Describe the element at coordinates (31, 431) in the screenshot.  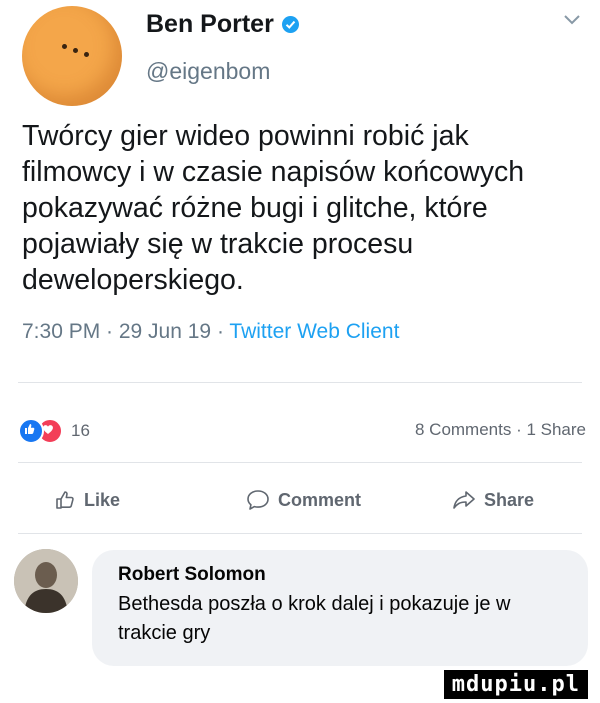
I see `like-reaction-icon` at that location.